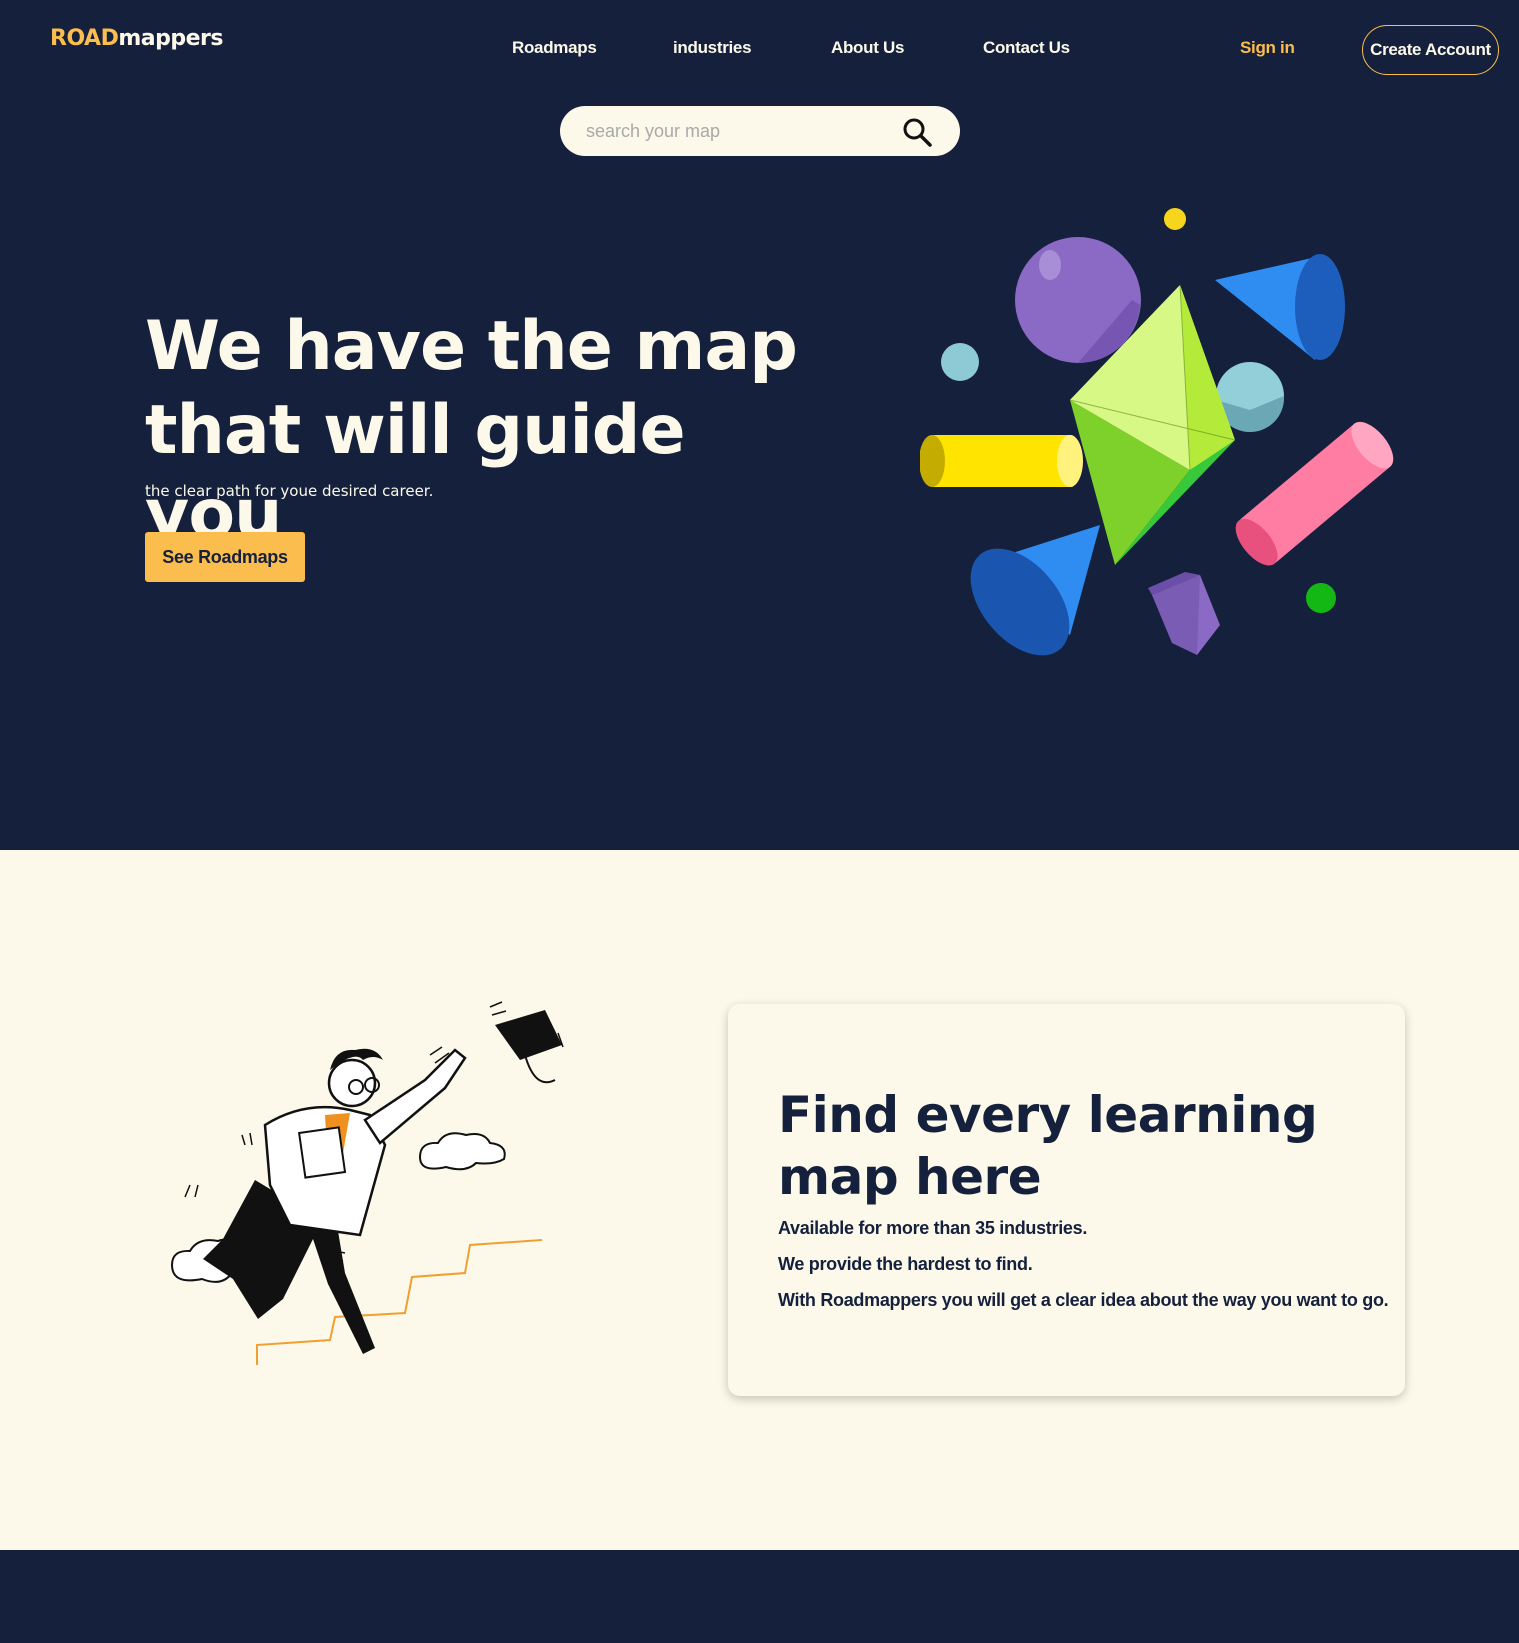  I want to click on graduate-running-illustration, so click(367, 1183).